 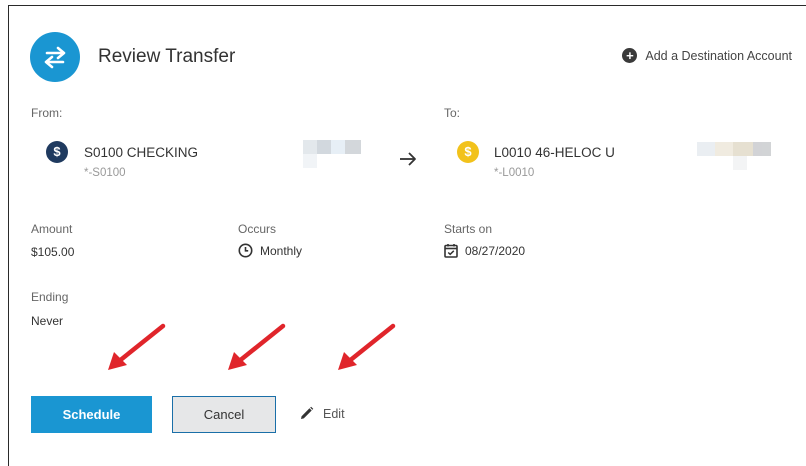 I want to click on transfer-icon, so click(x=55, y=57).